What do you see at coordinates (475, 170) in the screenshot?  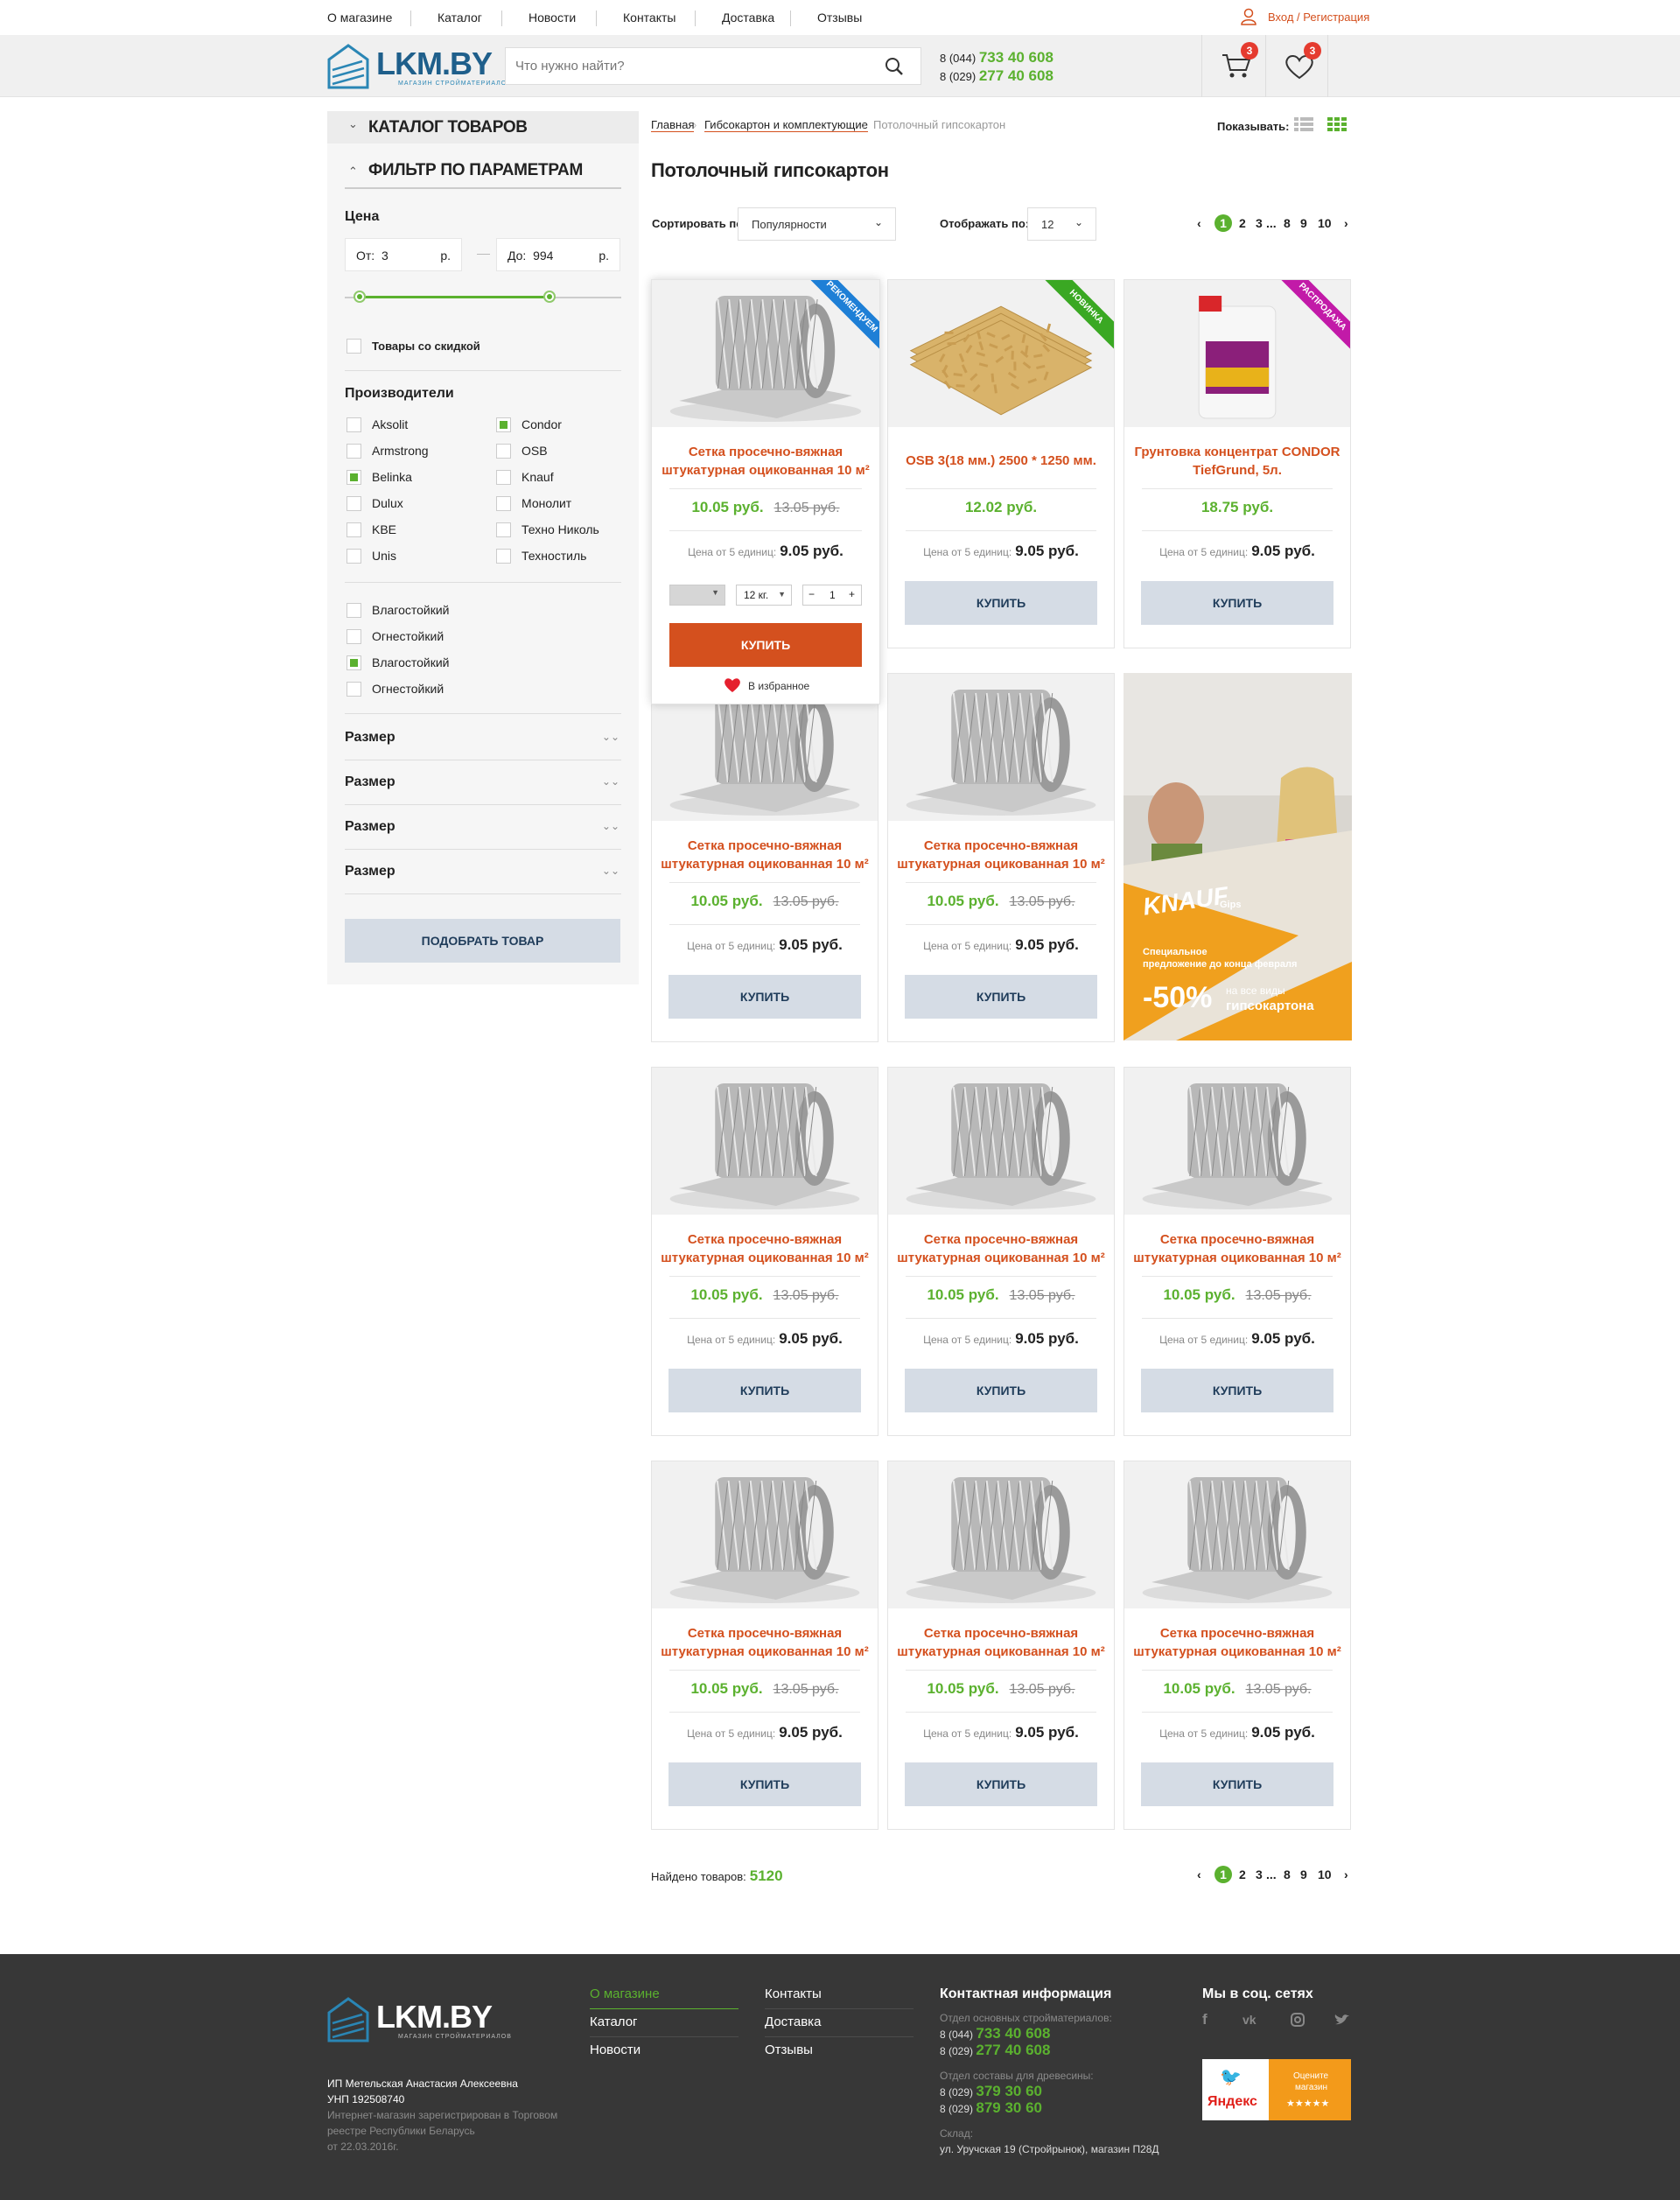 I see `filter-title: ФИЛЬТР ПО ПАРАМЕТРАМ` at bounding box center [475, 170].